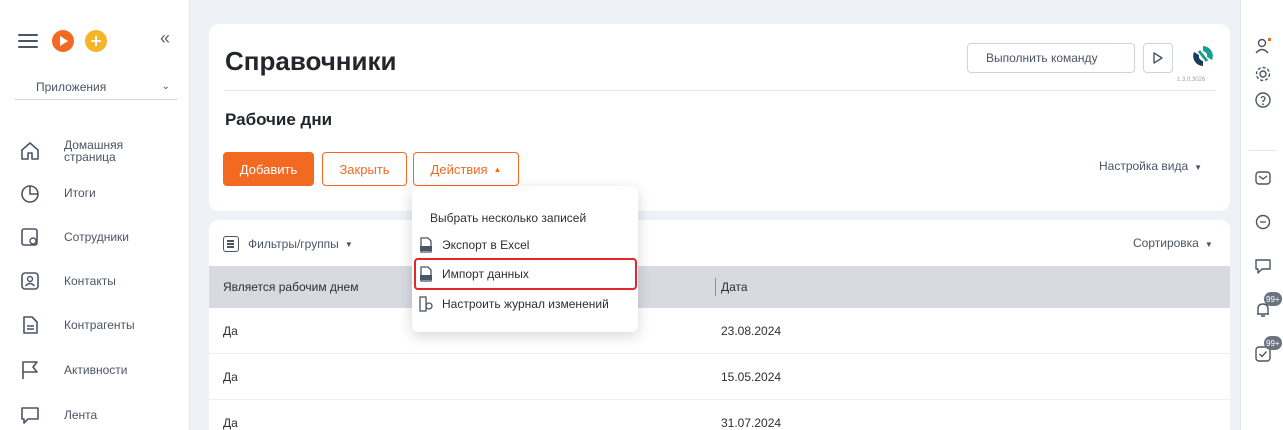 This screenshot has width=1283, height=430. Describe the element at coordinates (719, 287) in the screenshot. I see `table-header: Является рабочим днем Дата` at that location.